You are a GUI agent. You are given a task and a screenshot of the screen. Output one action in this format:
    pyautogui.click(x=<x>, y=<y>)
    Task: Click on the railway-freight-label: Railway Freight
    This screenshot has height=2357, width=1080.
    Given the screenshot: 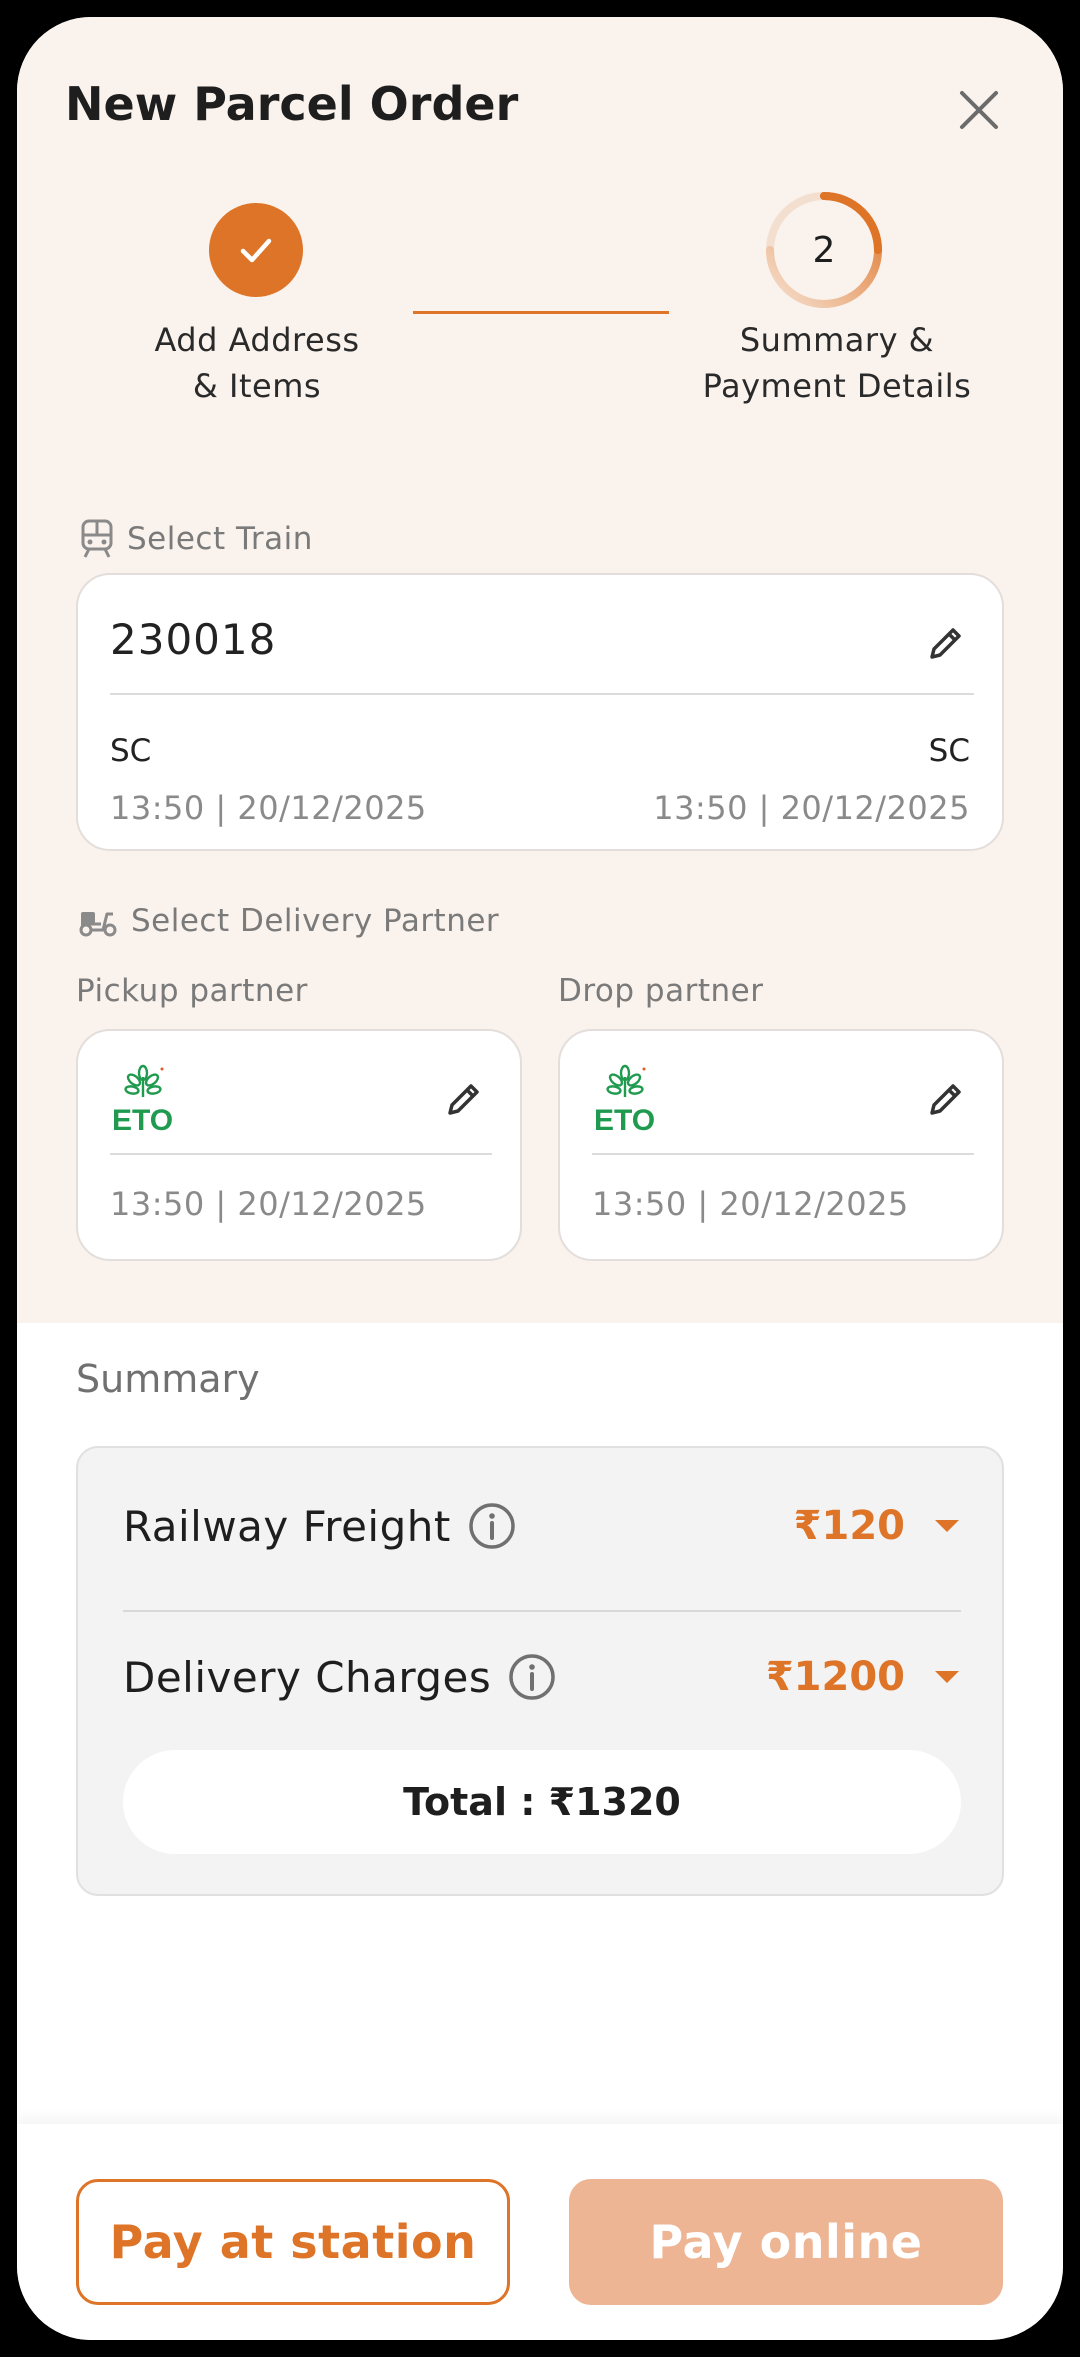 What is the action you would take?
    pyautogui.click(x=287, y=1526)
    